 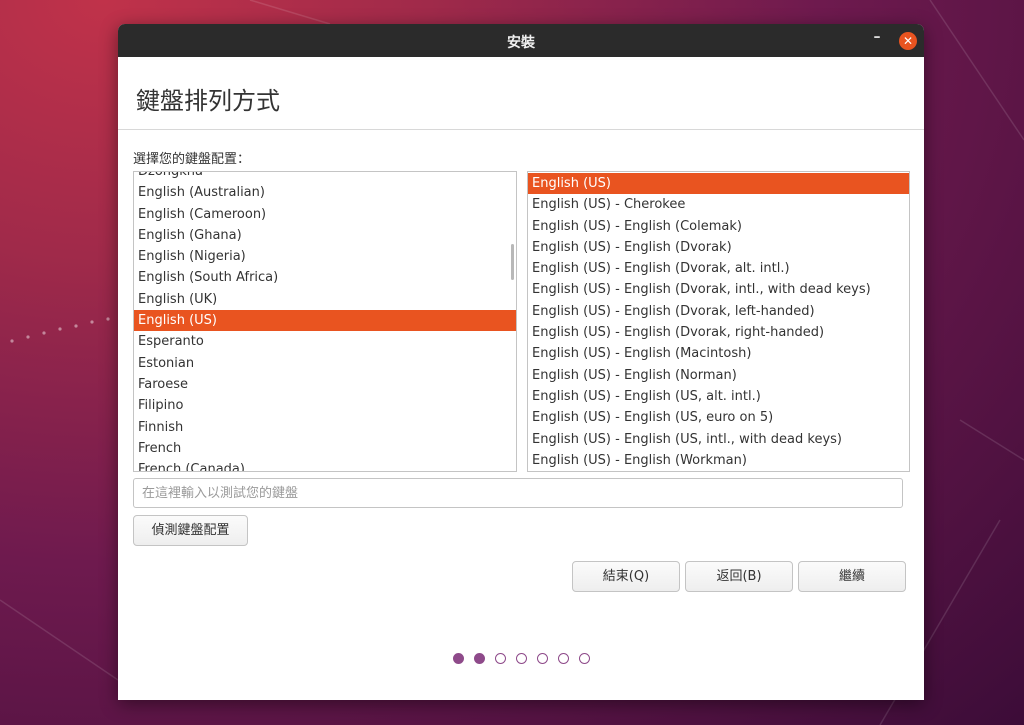 What do you see at coordinates (852, 576) in the screenshot?
I see `continue-button: 繼續` at bounding box center [852, 576].